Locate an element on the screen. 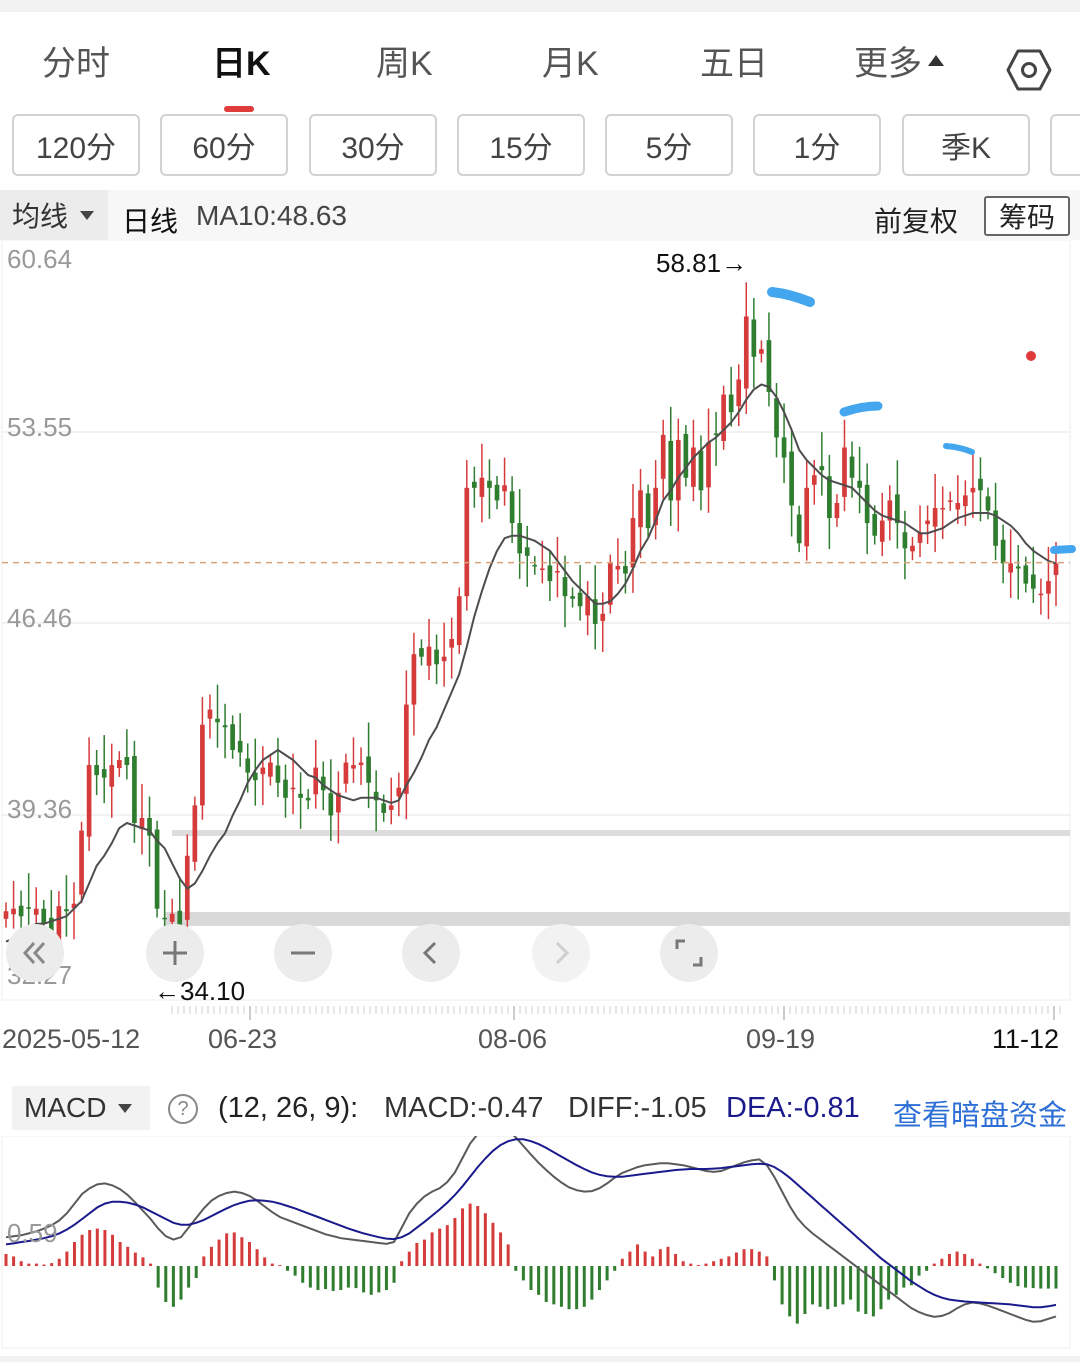 The width and height of the screenshot is (1080, 1362). scroll-right-button is located at coordinates (561, 953).